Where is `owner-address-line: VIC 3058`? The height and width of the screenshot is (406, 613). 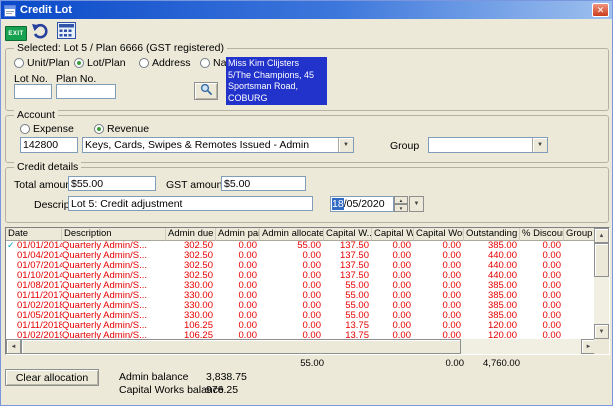
owner-address-line: VIC 3058 is located at coordinates (276, 104).